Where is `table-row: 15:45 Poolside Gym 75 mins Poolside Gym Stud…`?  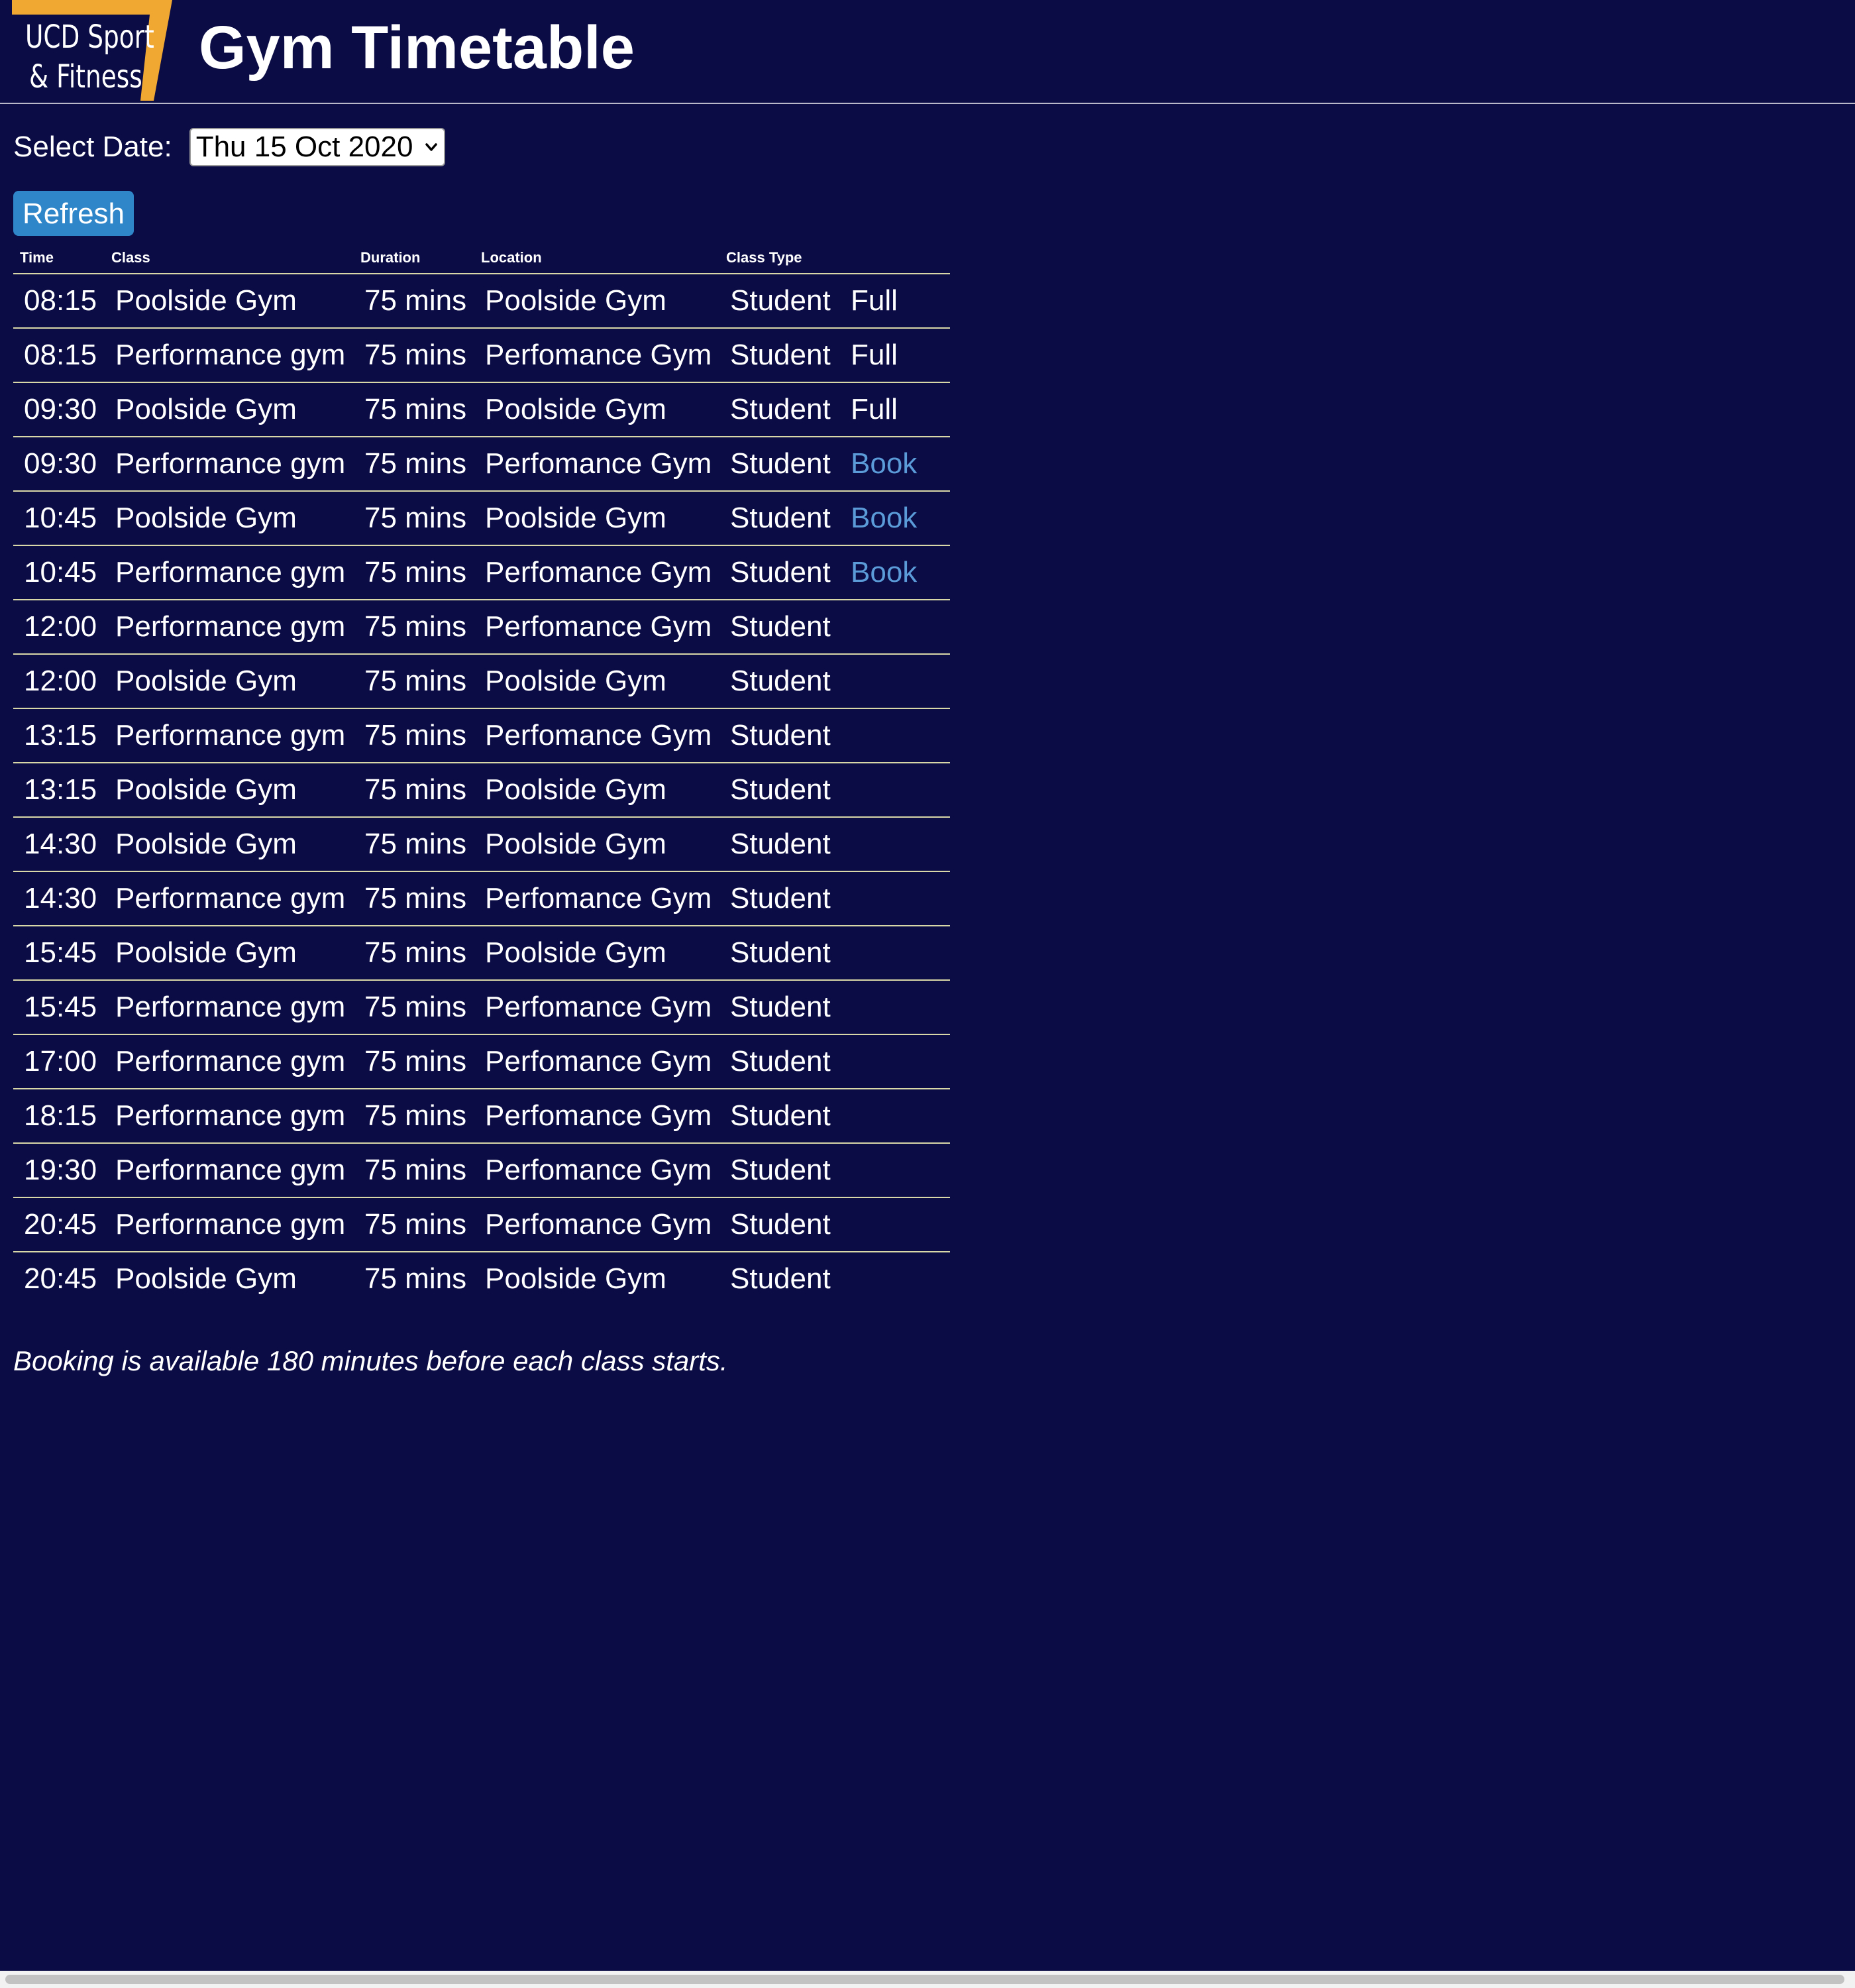 table-row: 15:45 Poolside Gym 75 mins Poolside Gym Stud… is located at coordinates (481, 953).